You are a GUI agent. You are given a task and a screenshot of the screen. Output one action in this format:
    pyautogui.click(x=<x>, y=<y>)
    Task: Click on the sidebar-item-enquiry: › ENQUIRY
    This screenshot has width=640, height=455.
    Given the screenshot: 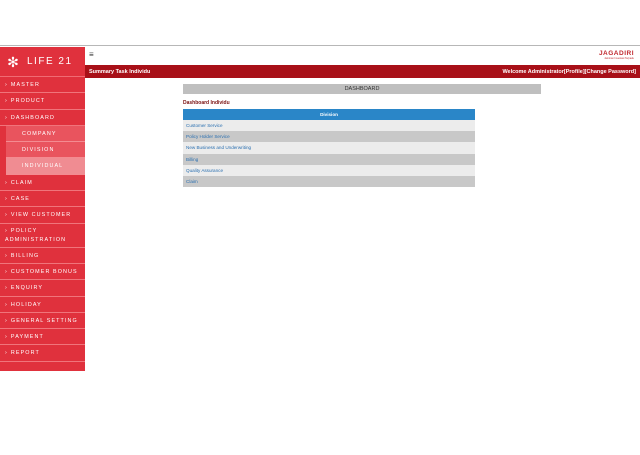 What is the action you would take?
    pyautogui.click(x=42, y=288)
    